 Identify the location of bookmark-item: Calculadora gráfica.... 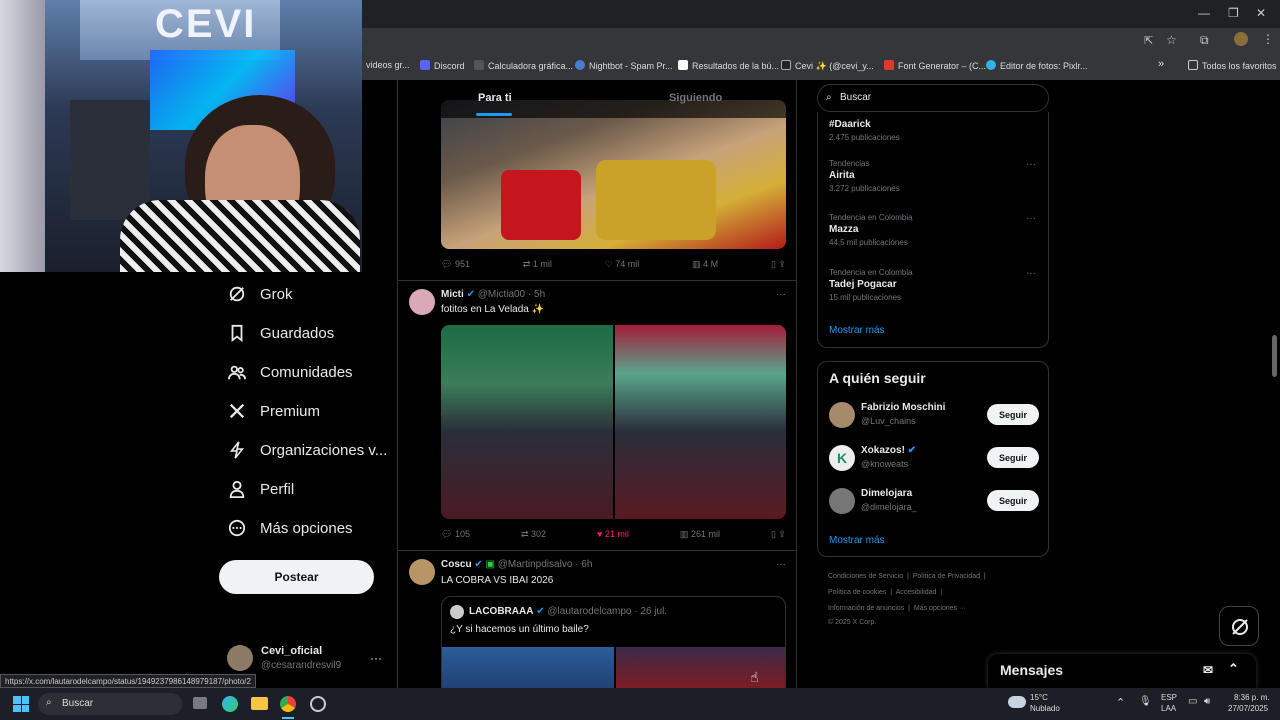
(523, 65).